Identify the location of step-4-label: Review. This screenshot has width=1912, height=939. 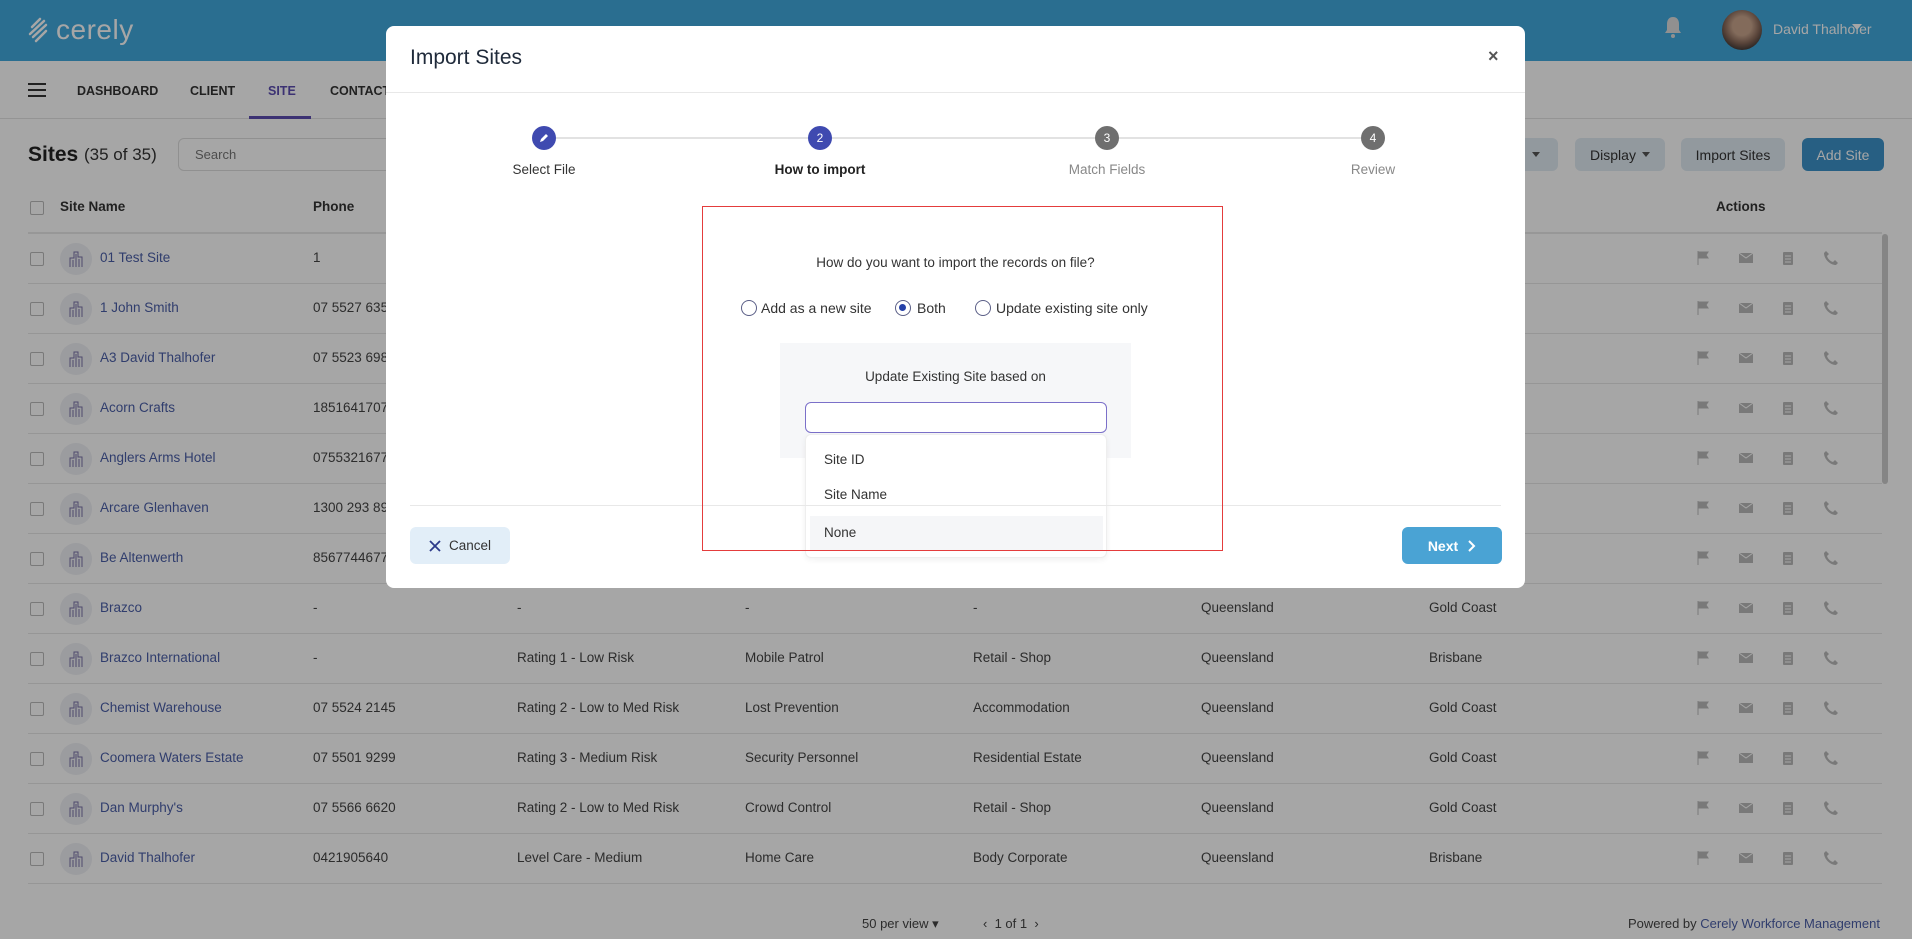
(1373, 169).